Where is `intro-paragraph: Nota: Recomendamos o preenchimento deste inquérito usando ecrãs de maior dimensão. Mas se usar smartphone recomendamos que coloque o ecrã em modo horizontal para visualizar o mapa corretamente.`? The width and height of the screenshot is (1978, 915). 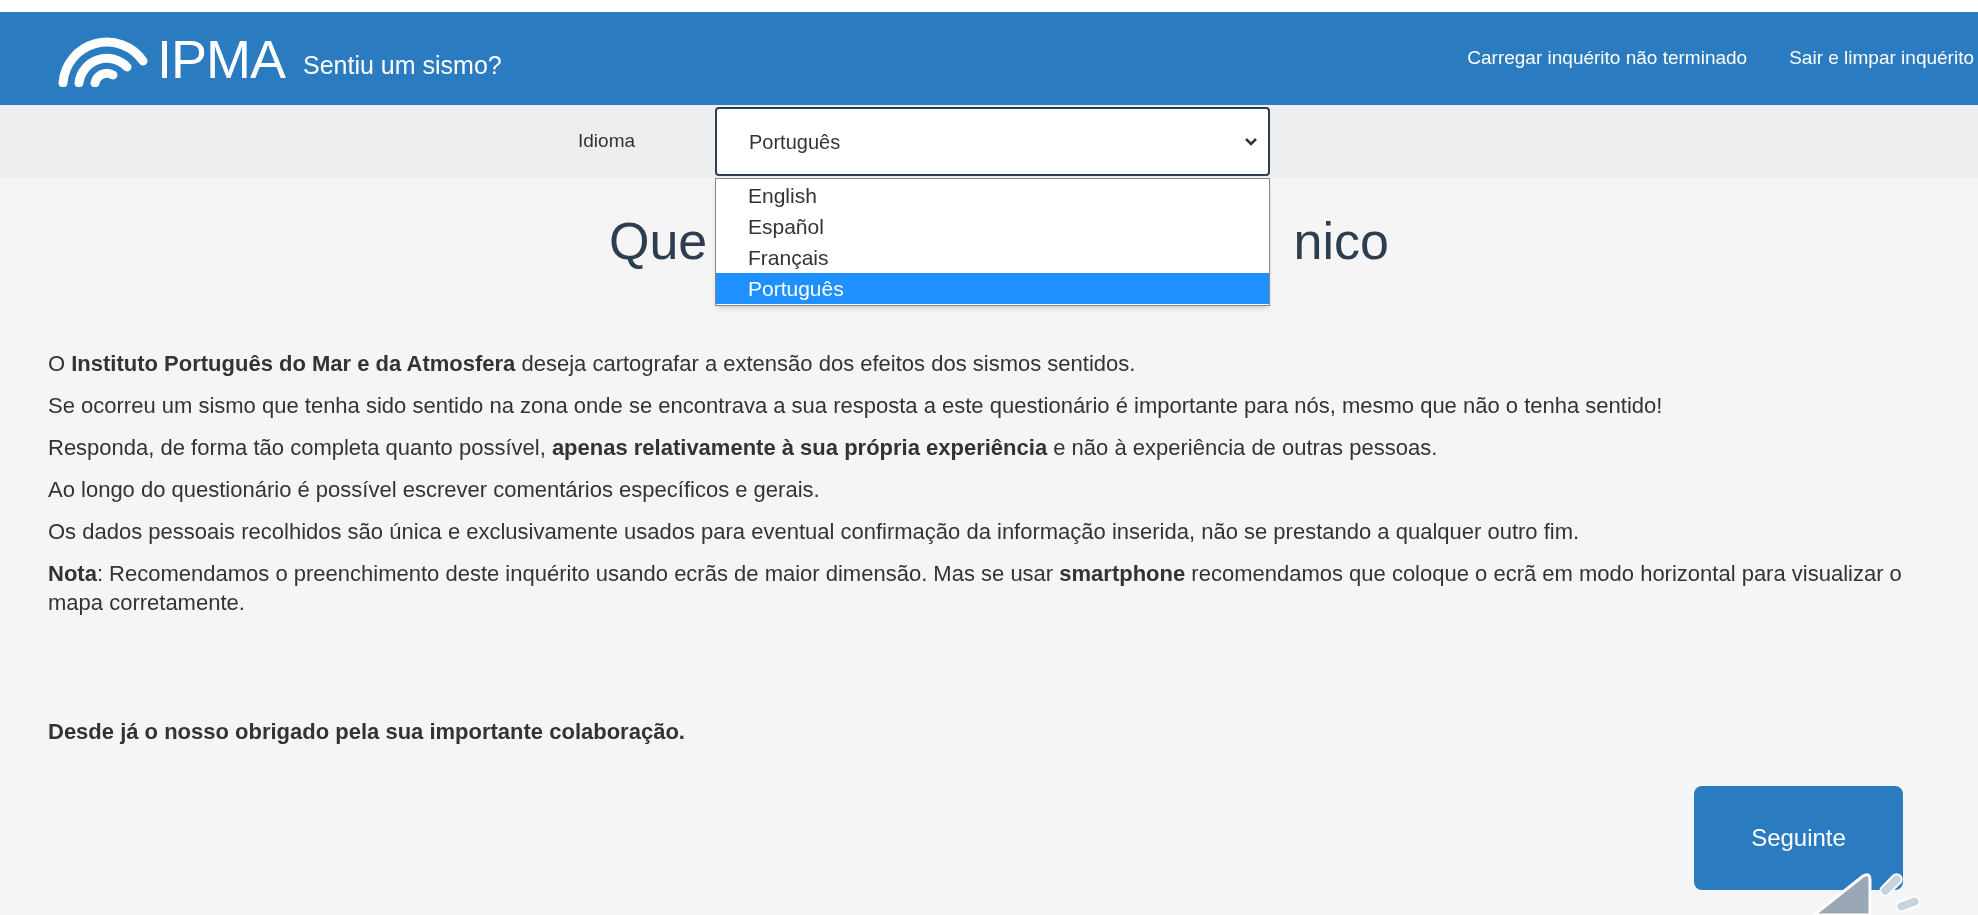
intro-paragraph: Nota: Recomendamos o preenchimento deste inquérito usando ecrãs de maior dimensão. Mas se usar smartphone recomendamos que coloque o ecrã em modo horizontal para visualizar o mapa corretamente. is located at coordinates (975, 588).